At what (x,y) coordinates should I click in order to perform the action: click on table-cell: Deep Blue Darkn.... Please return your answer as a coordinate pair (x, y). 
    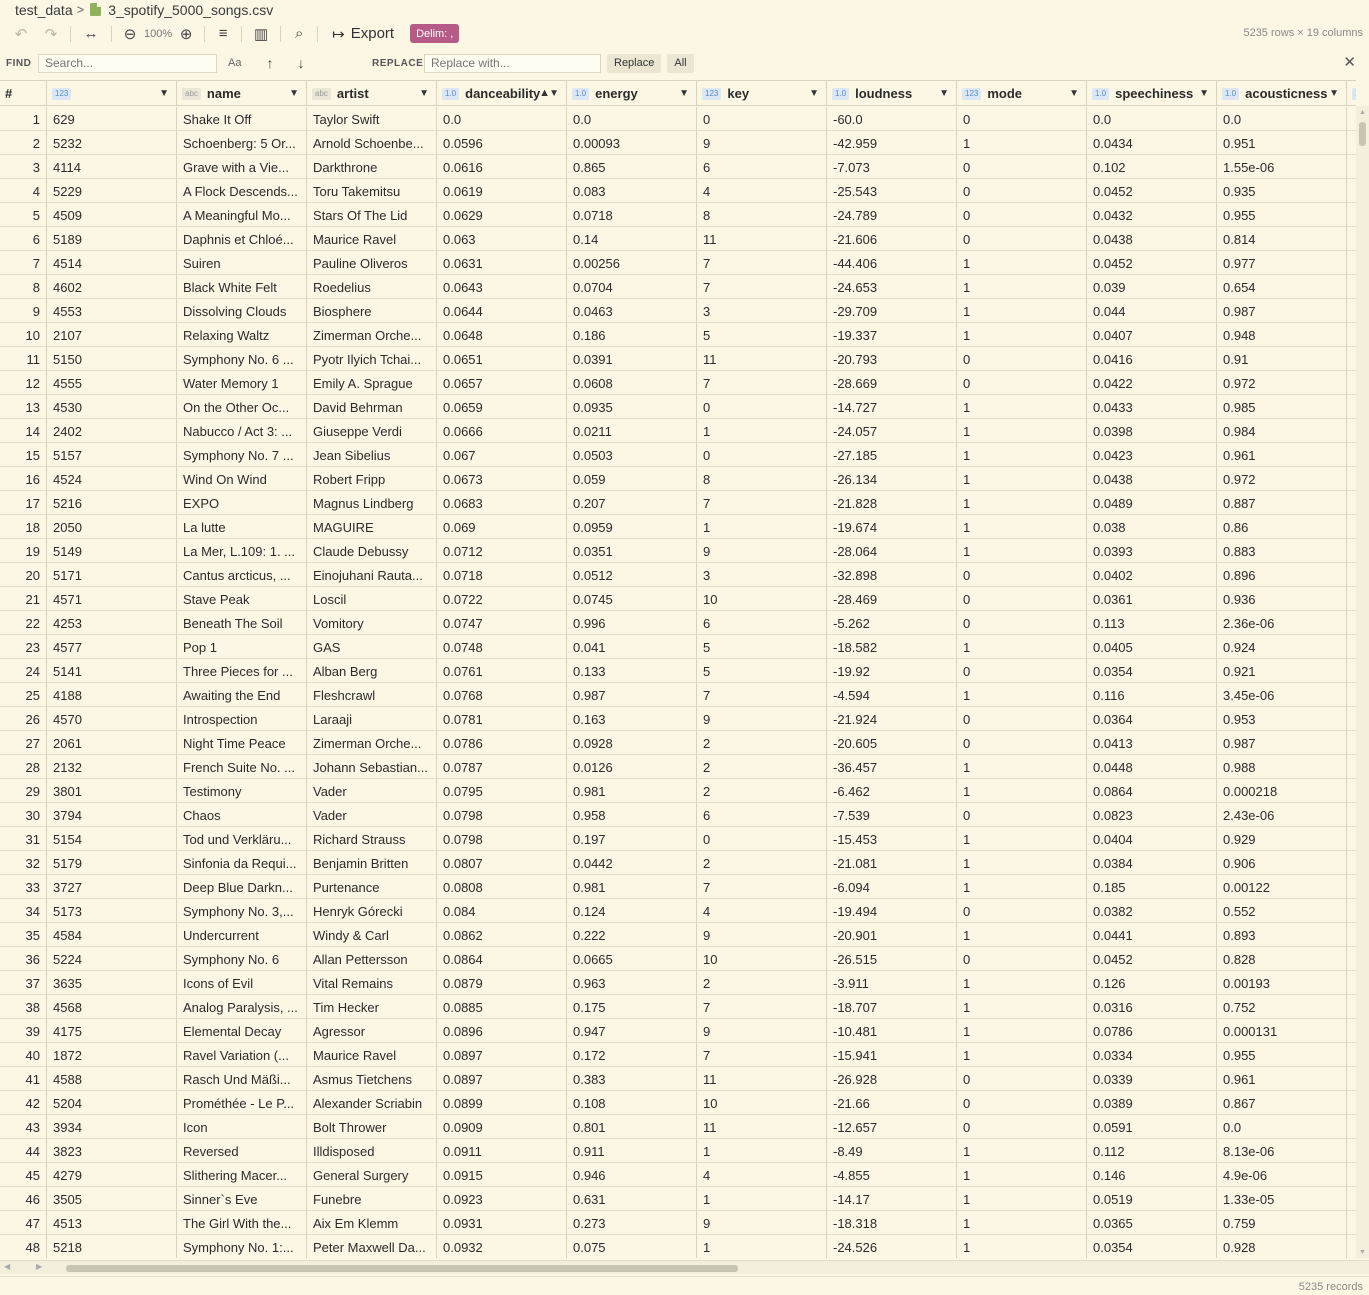
    Looking at the image, I should click on (242, 887).